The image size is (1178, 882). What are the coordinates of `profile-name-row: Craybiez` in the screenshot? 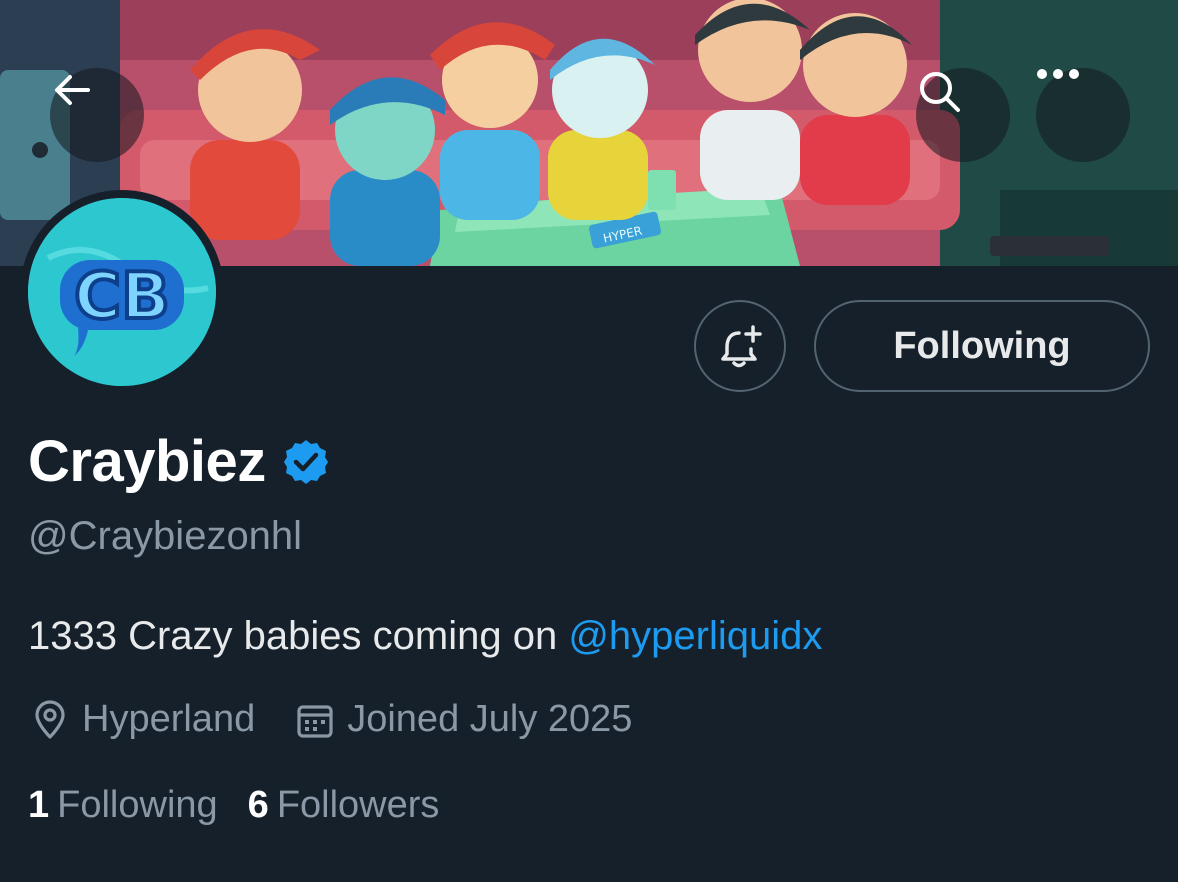 It's located at (179, 461).